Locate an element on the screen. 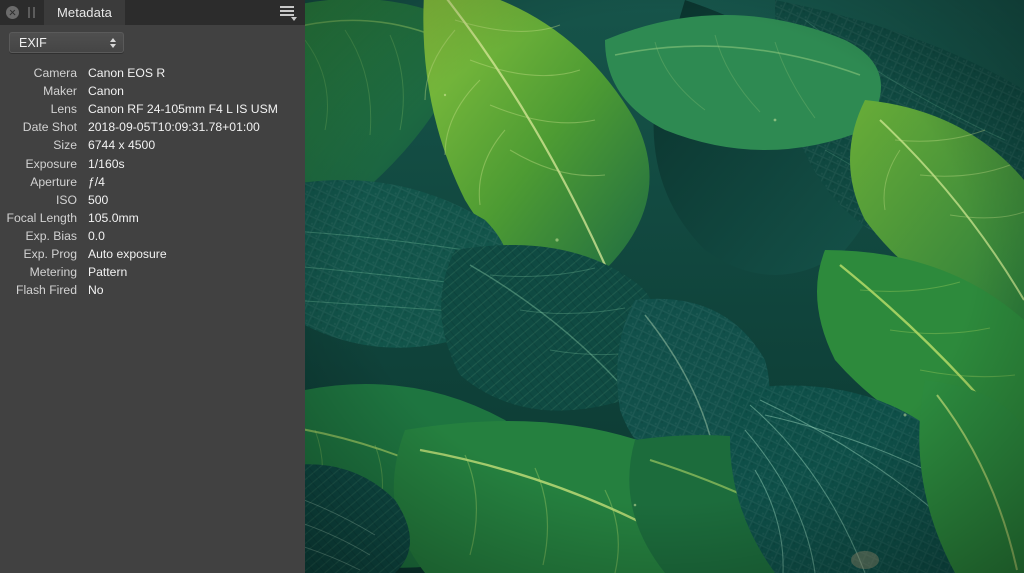 This screenshot has width=1024, height=573. metadata-label: Size is located at coordinates (65, 145).